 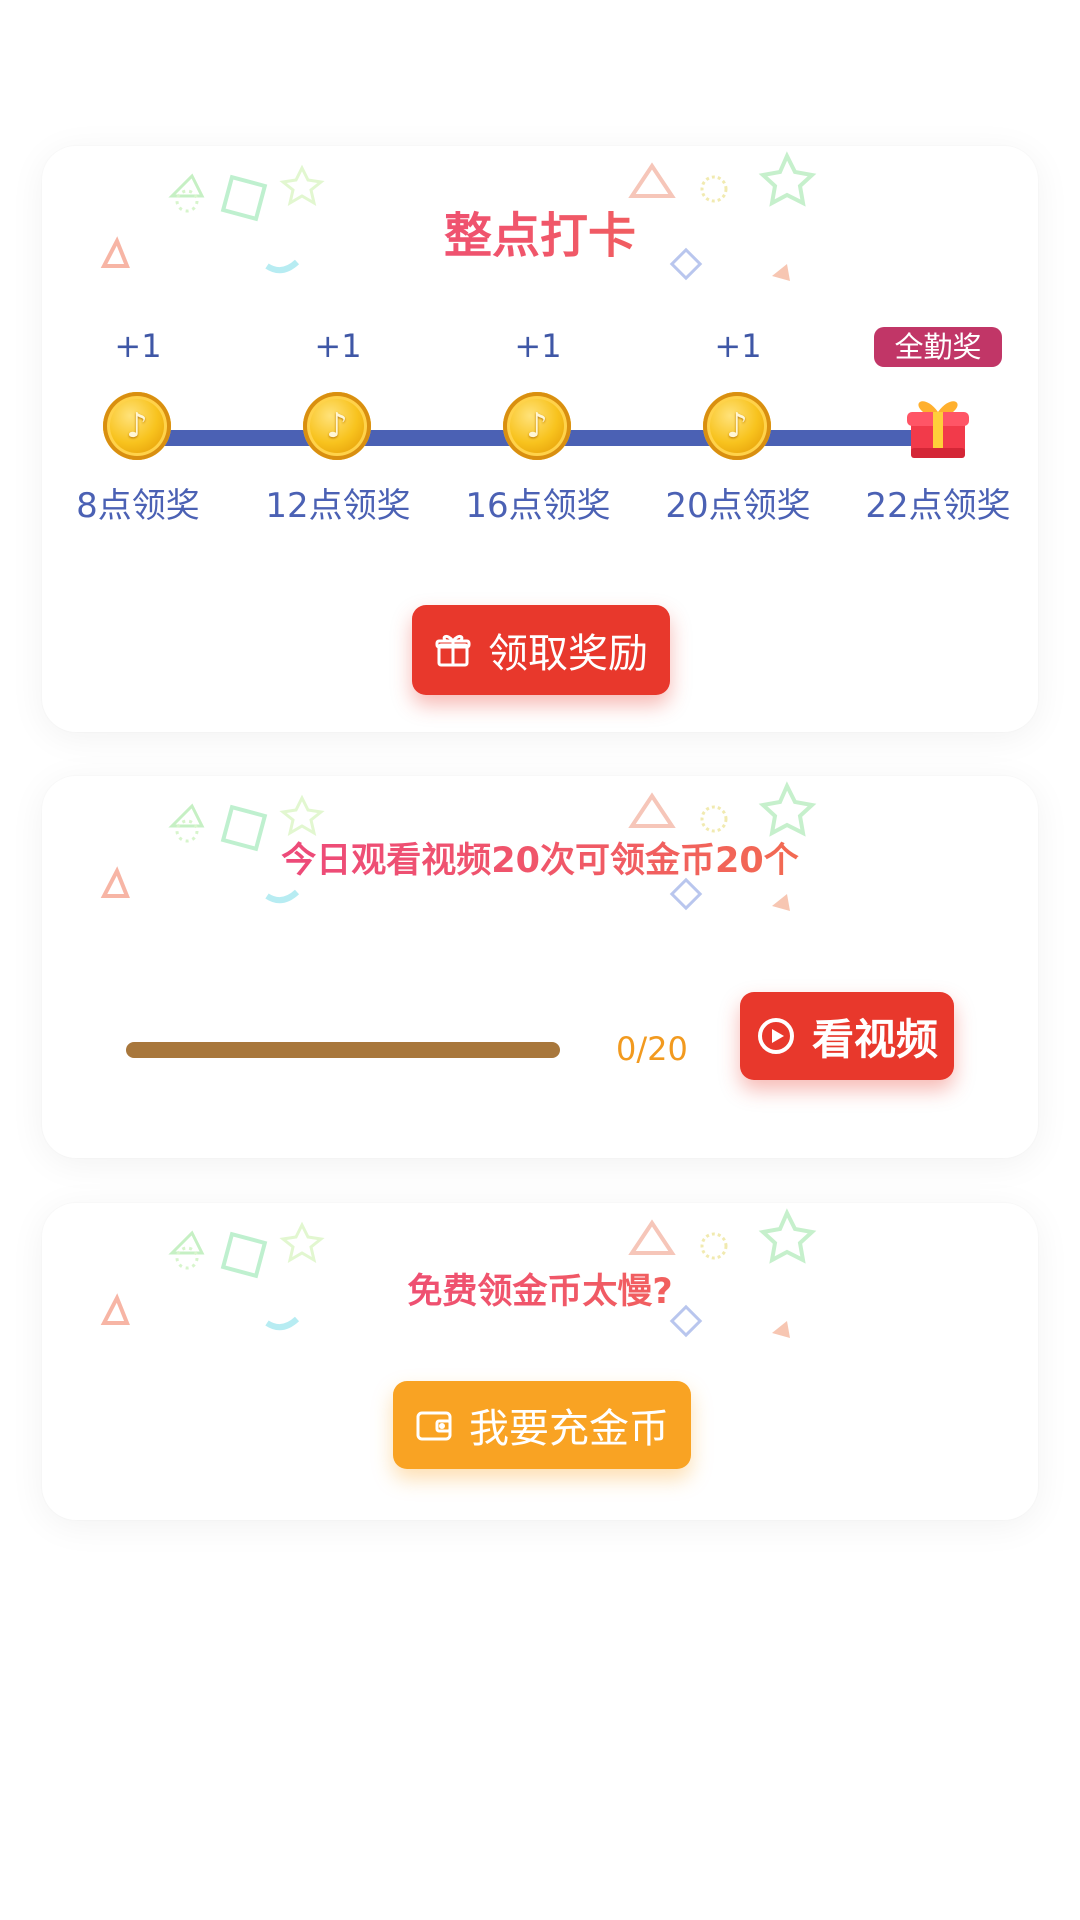 I want to click on time-label: 20点领奖, so click(x=738, y=506).